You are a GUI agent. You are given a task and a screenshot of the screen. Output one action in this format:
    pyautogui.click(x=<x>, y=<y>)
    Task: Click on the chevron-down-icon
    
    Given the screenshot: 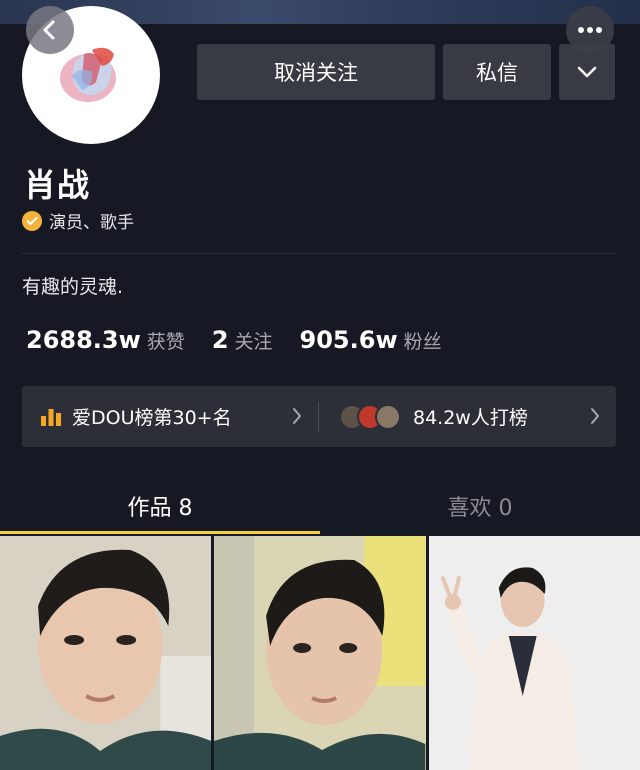 What is the action you would take?
    pyautogui.click(x=587, y=72)
    